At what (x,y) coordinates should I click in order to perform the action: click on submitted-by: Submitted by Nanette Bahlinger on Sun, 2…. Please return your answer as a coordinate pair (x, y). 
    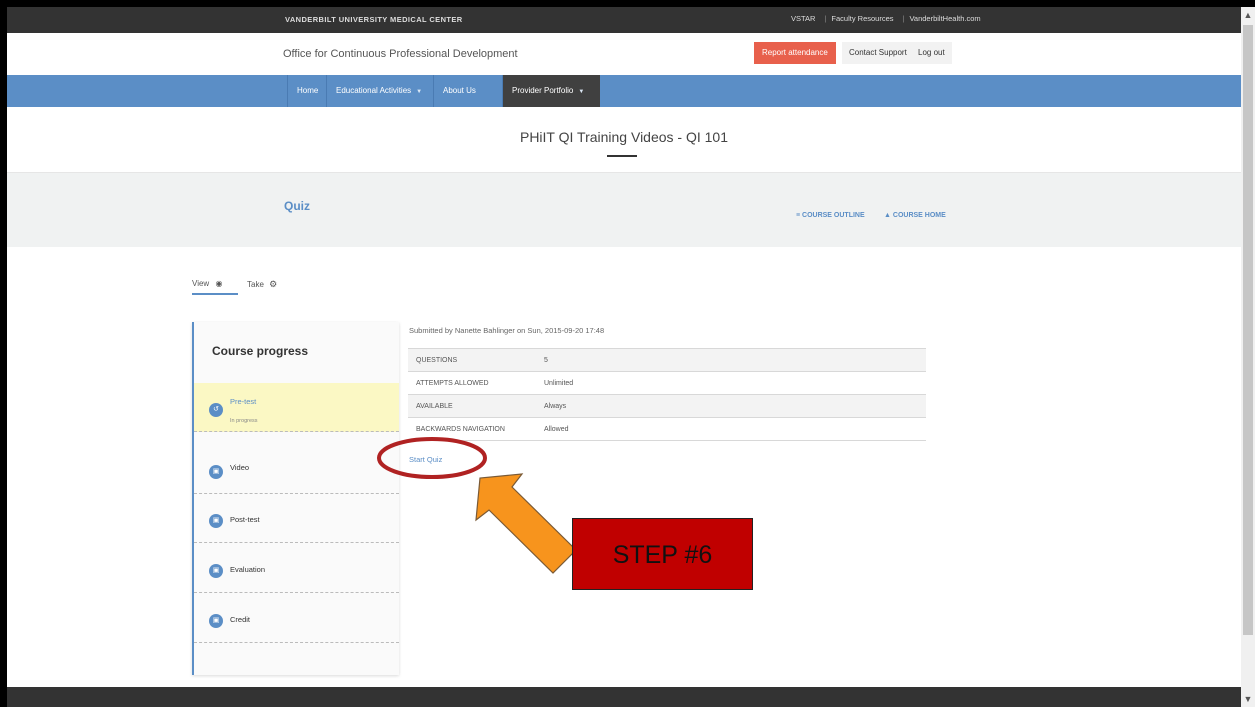
    Looking at the image, I should click on (507, 330).